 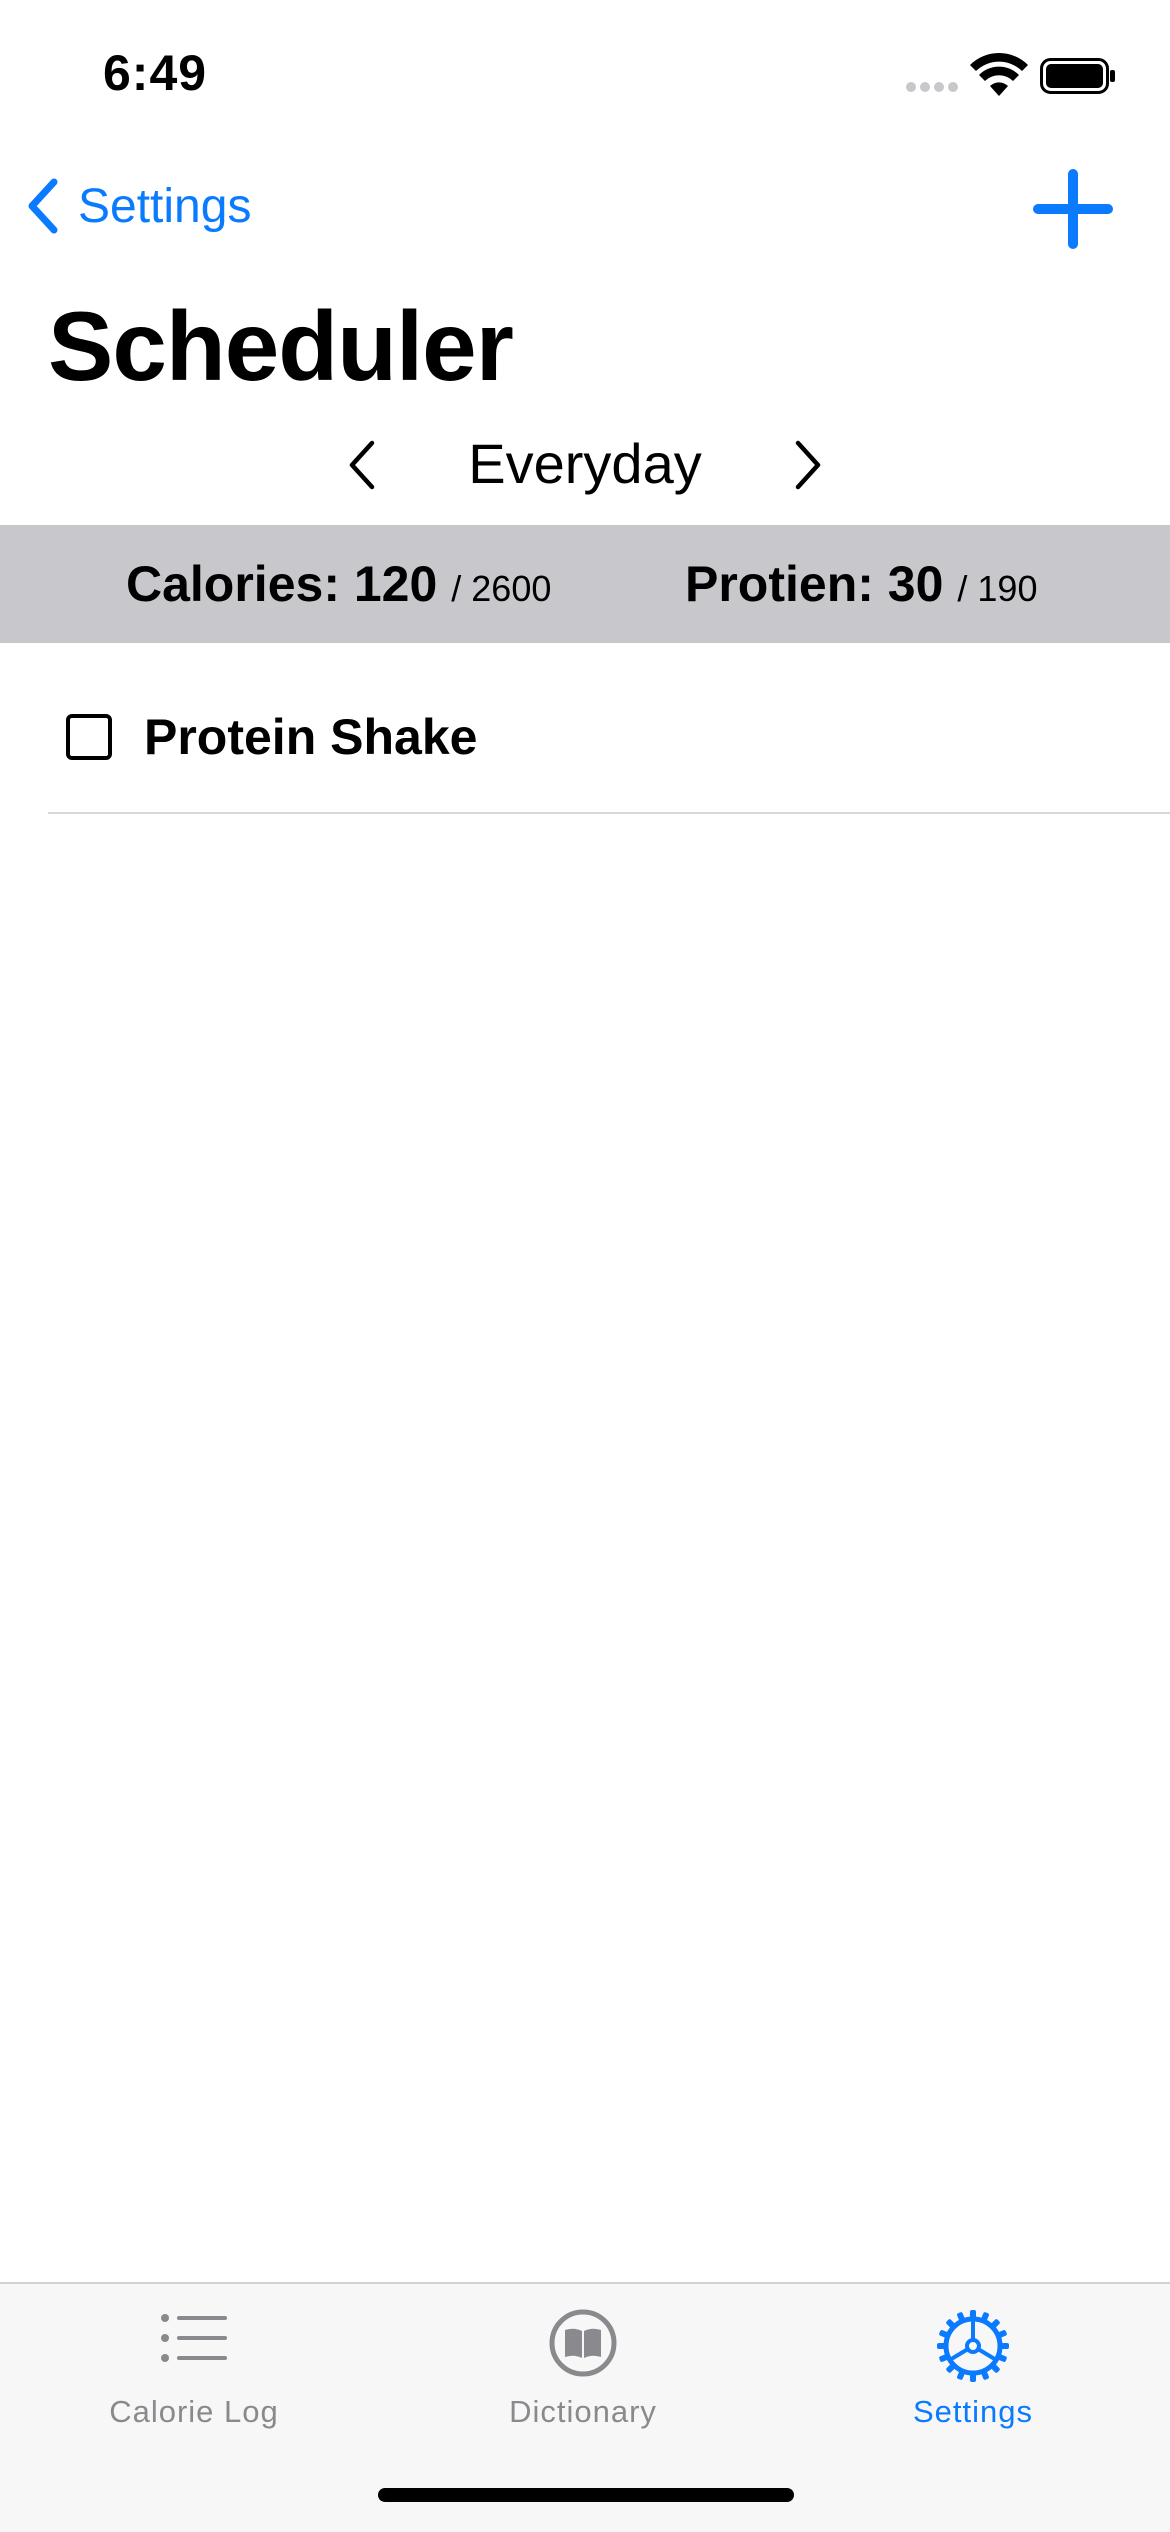 I want to click on list-icon, so click(x=194, y=2338).